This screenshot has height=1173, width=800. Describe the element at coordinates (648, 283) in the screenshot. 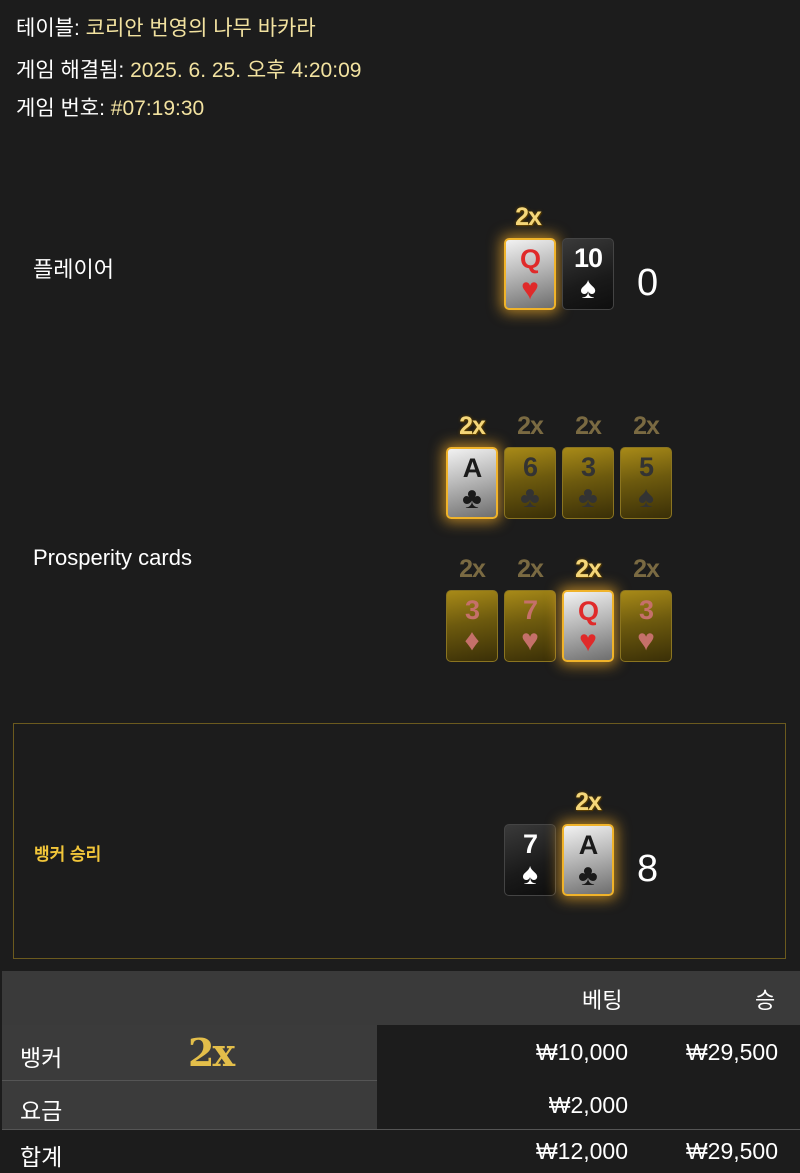

I see `player-score: 0` at that location.